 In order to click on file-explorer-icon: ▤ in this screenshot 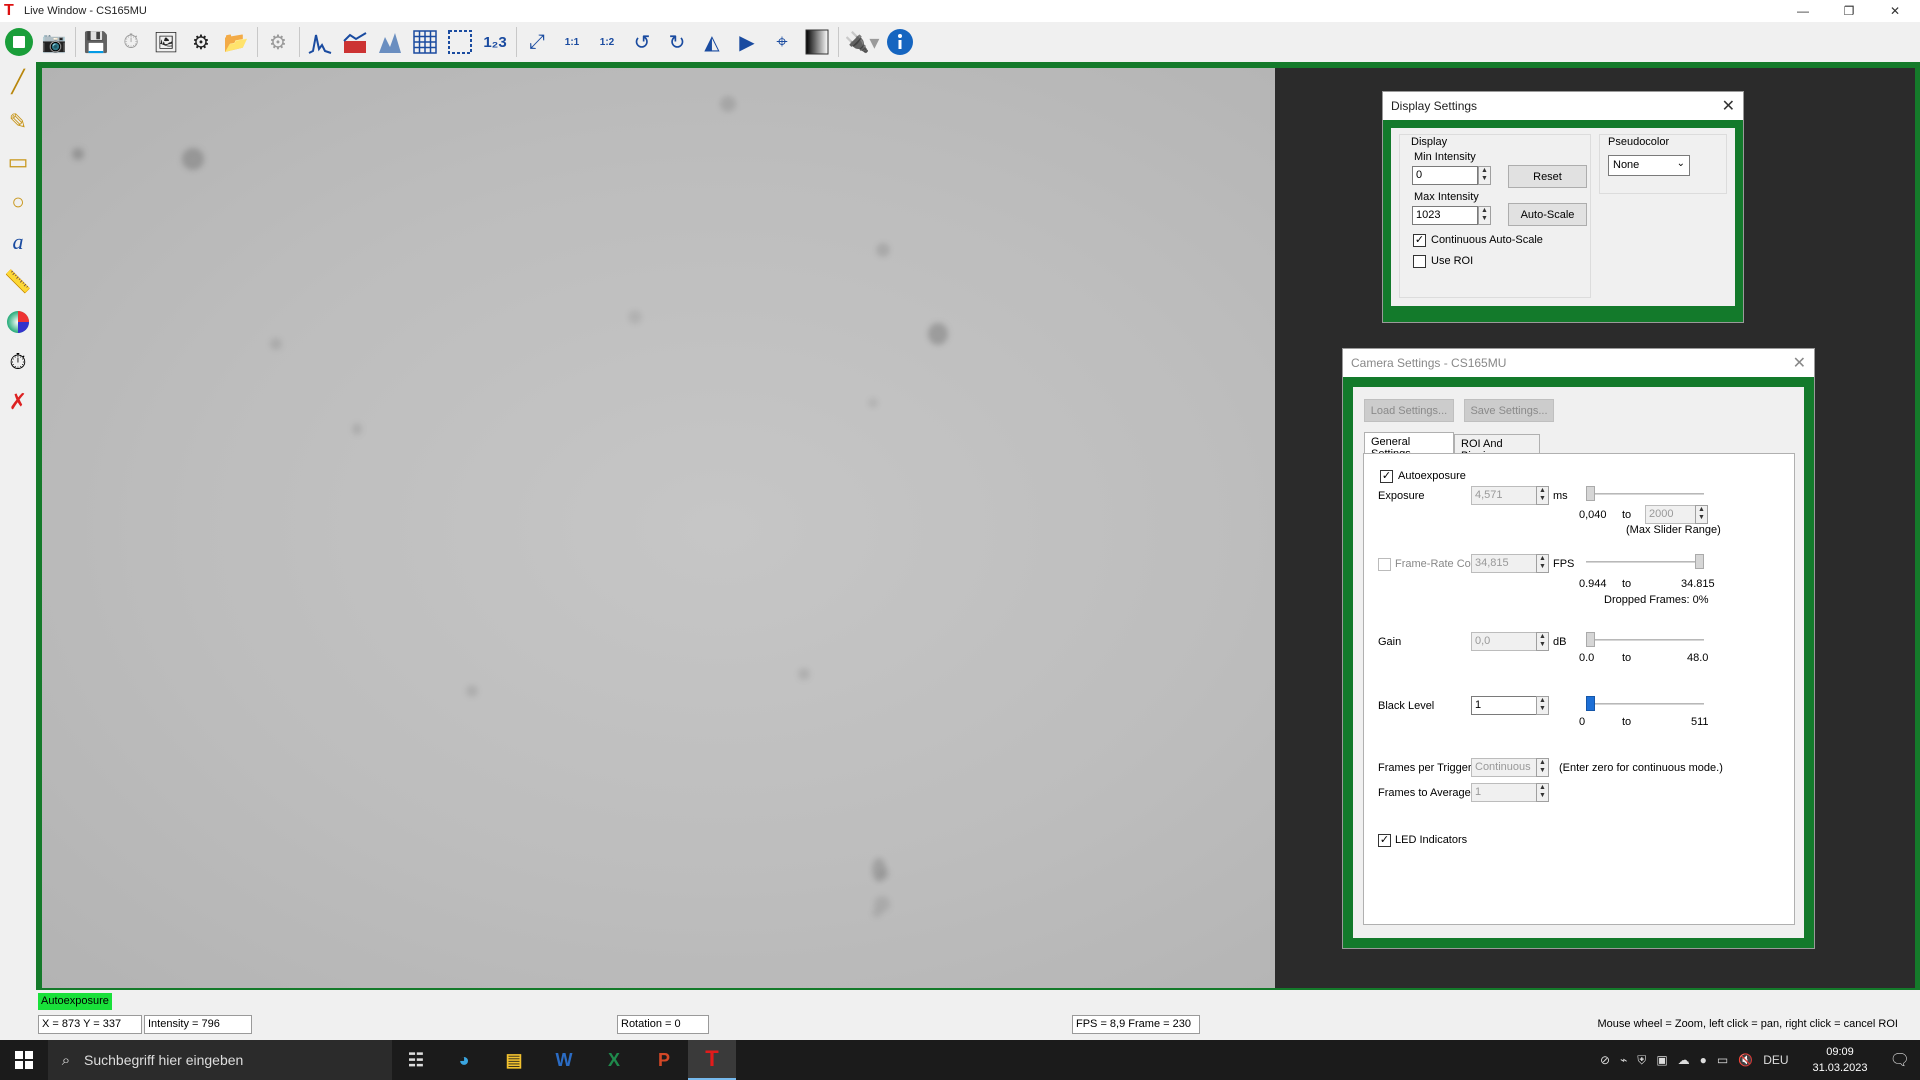, I will do `click(514, 1060)`.